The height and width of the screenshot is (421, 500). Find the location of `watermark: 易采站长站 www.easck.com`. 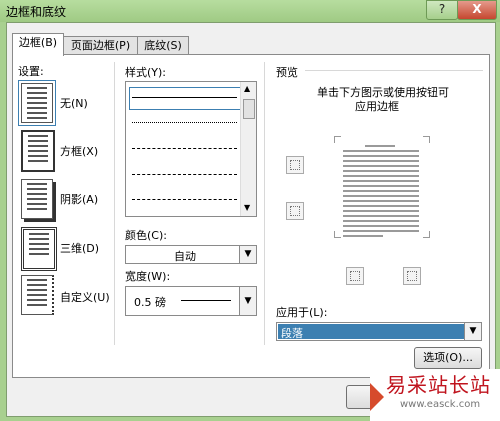

watermark: 易采站长站 www.easck.com is located at coordinates (435, 395).